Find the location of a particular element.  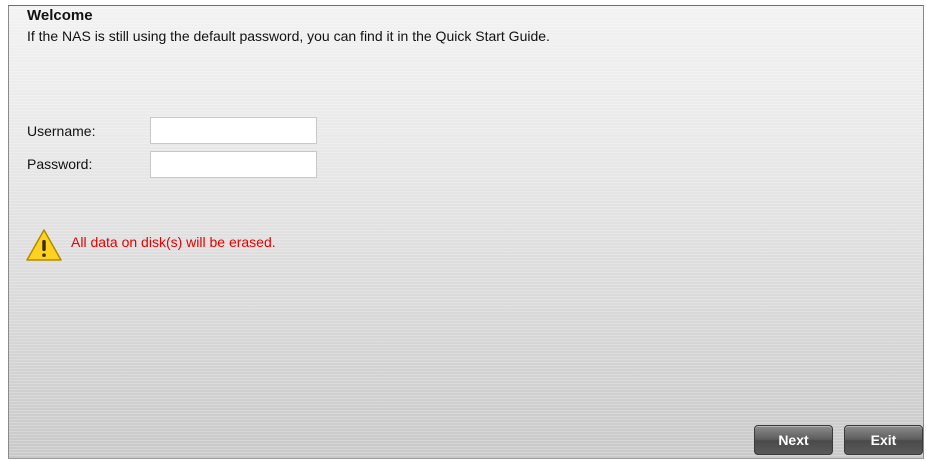

next-button: Next is located at coordinates (793, 440).